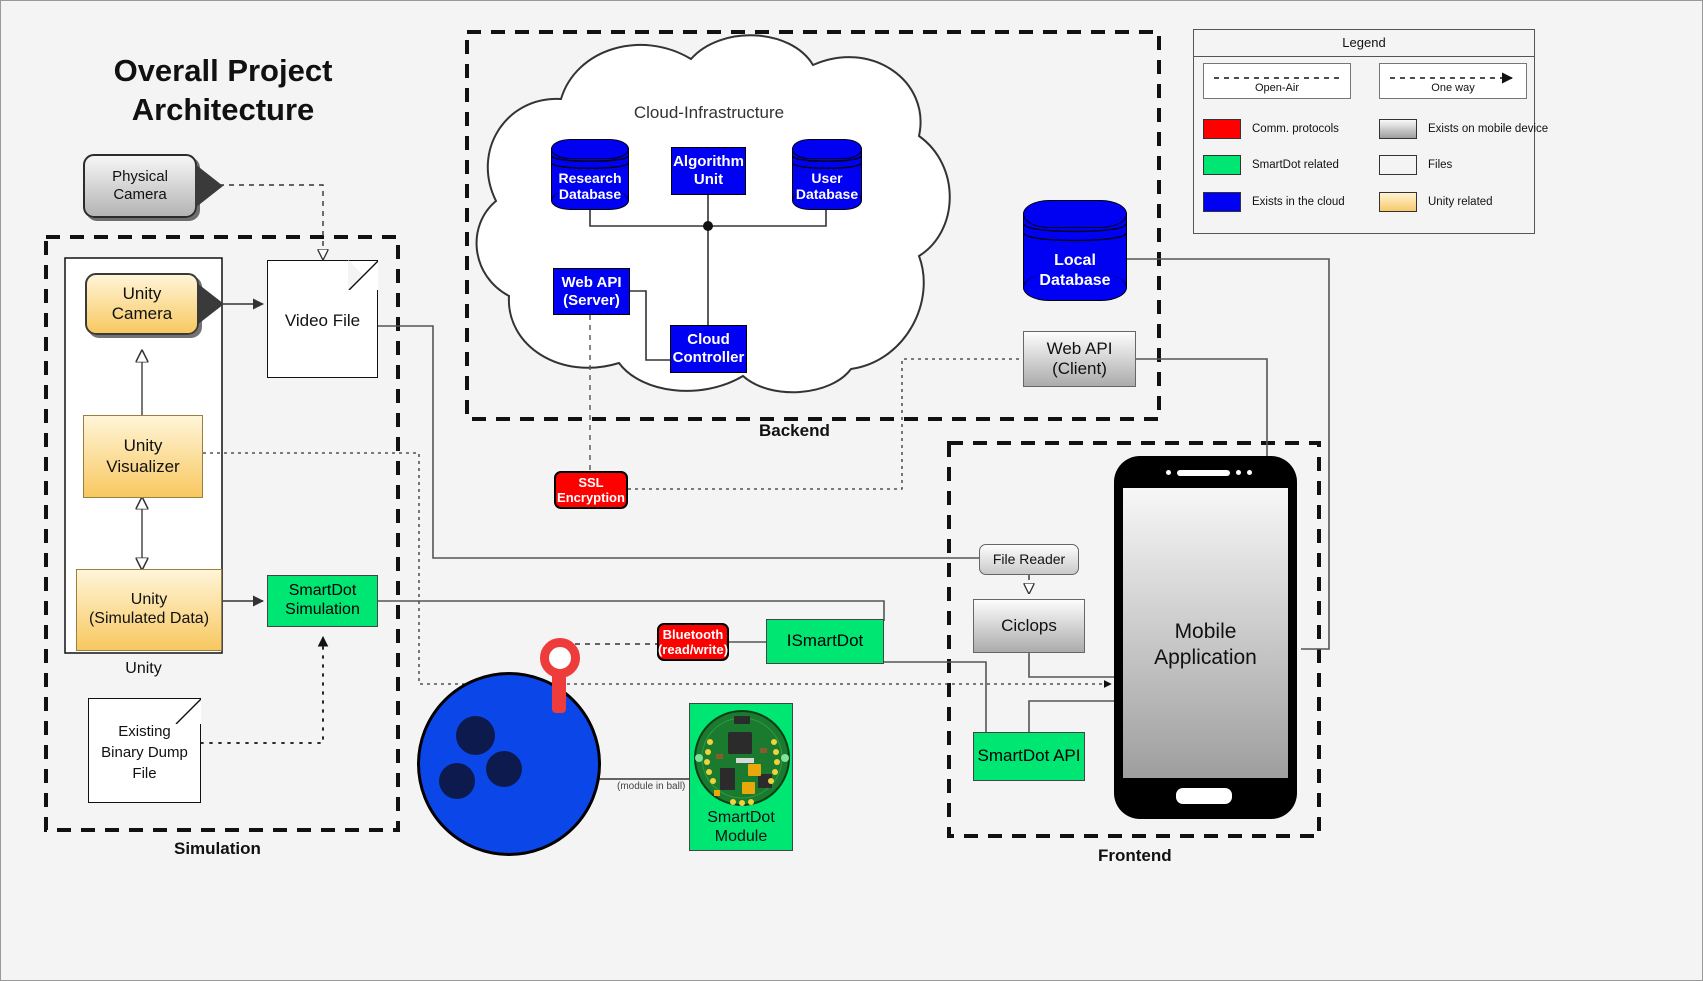 This screenshot has width=1703, height=981. Describe the element at coordinates (1398, 165) in the screenshot. I see `legend-swatch-files` at that location.